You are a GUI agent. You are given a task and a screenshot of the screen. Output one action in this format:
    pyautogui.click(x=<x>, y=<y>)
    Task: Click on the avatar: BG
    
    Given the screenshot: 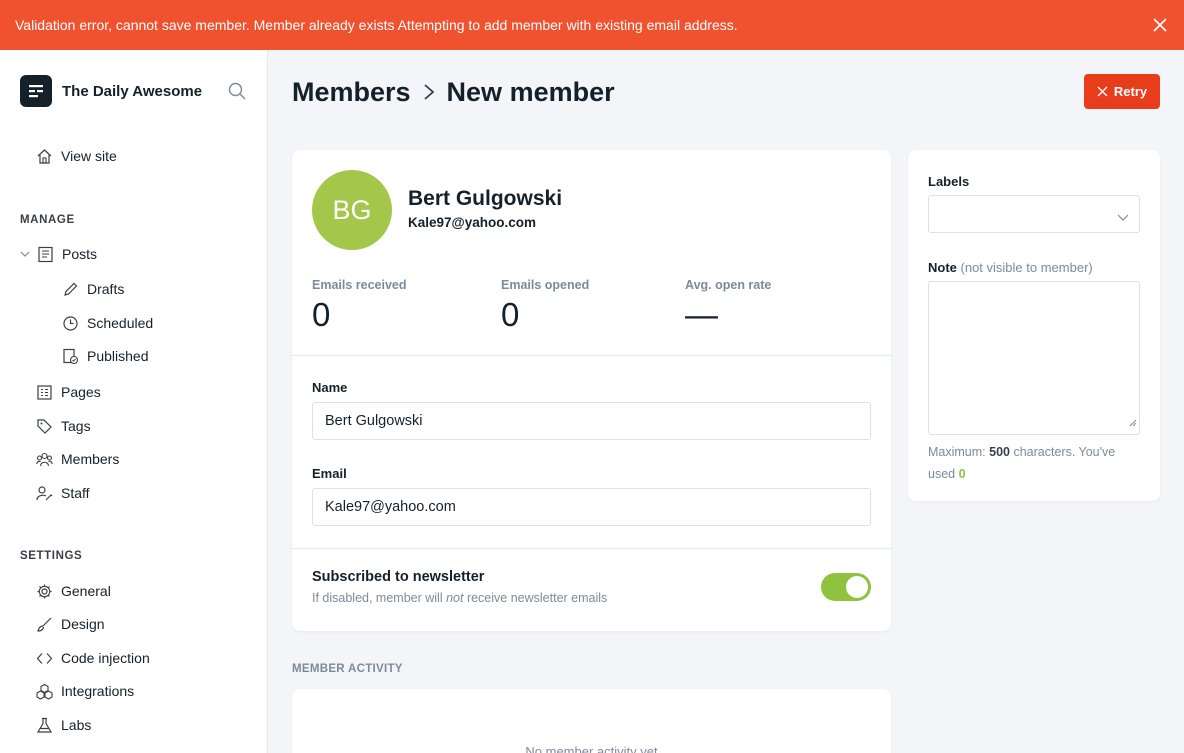 What is the action you would take?
    pyautogui.click(x=352, y=210)
    